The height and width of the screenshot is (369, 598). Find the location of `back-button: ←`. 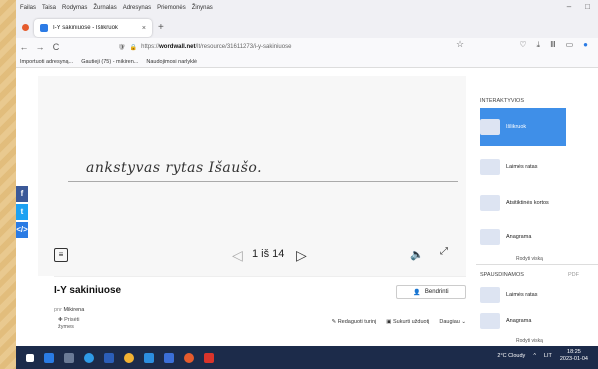

back-button: ← is located at coordinates (24, 47).